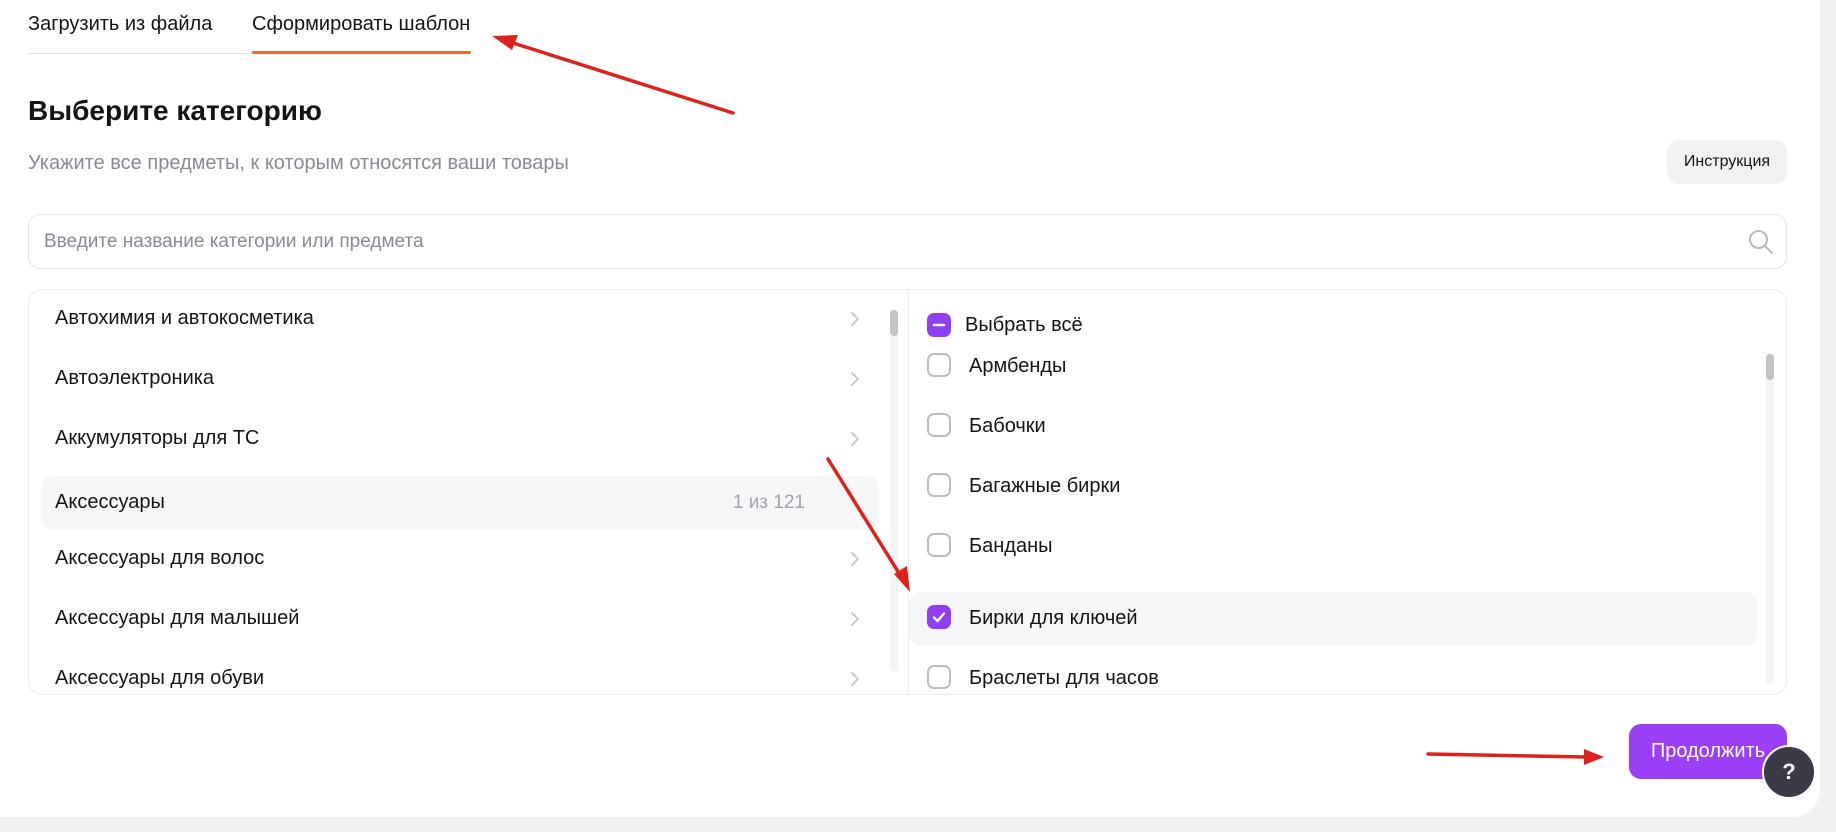 The width and height of the screenshot is (1836, 832). What do you see at coordinates (1045, 486) in the screenshot?
I see `subject-label: Багажные бирки` at bounding box center [1045, 486].